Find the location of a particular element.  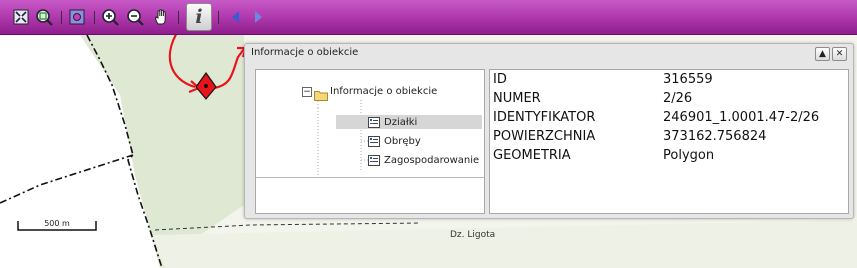

tree-expander: − is located at coordinates (307, 92).